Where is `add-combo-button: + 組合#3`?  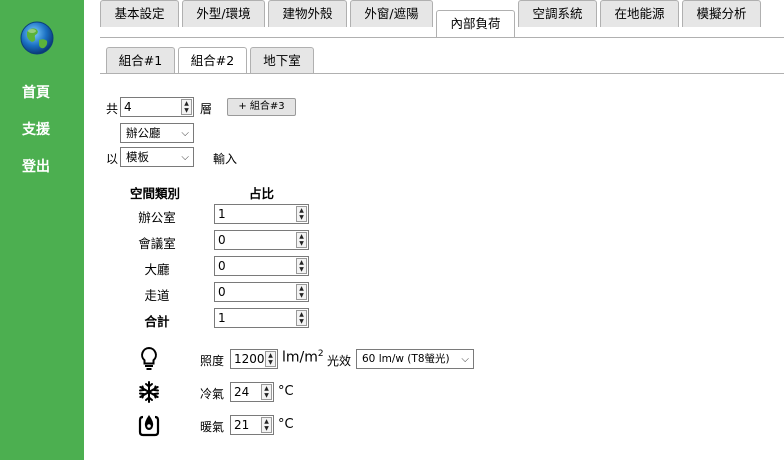
add-combo-button: + 組合#3 is located at coordinates (261, 107).